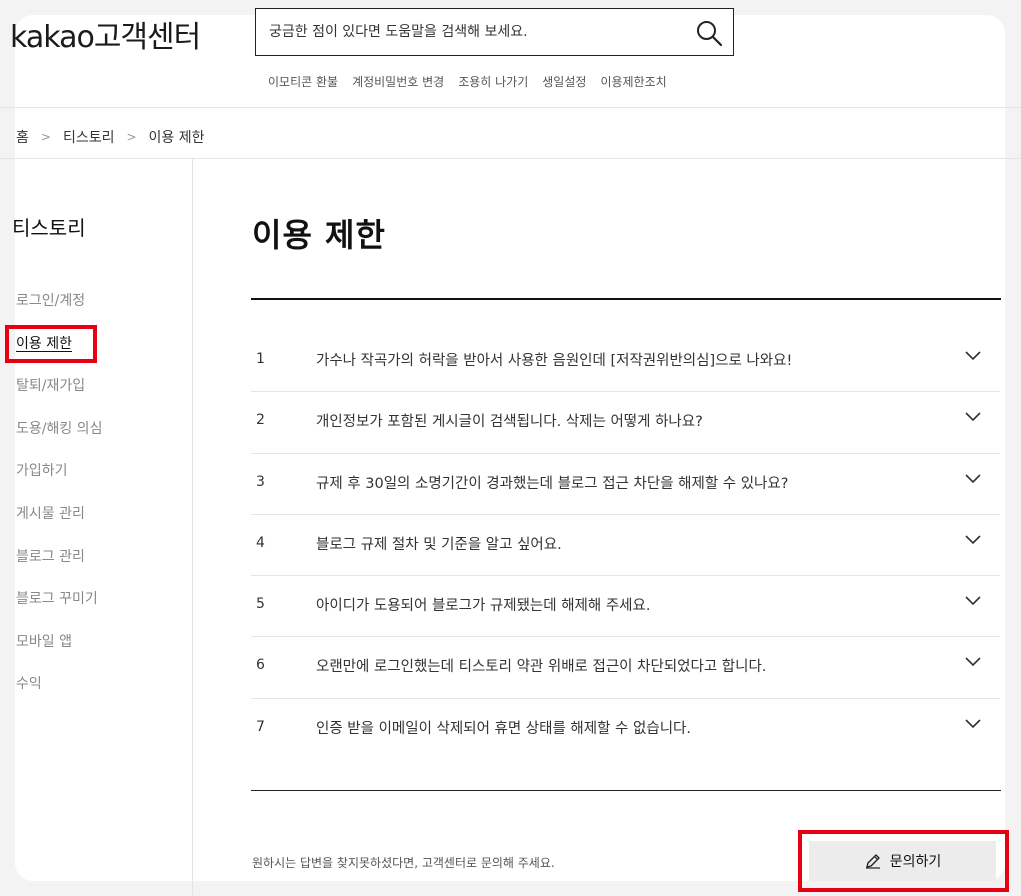 The width and height of the screenshot is (1021, 896). Describe the element at coordinates (509, 422) in the screenshot. I see `faq-question: 개인정보가 포함된 게시글이 검색됩니다. 삭제는 어떻게 하나요?` at that location.